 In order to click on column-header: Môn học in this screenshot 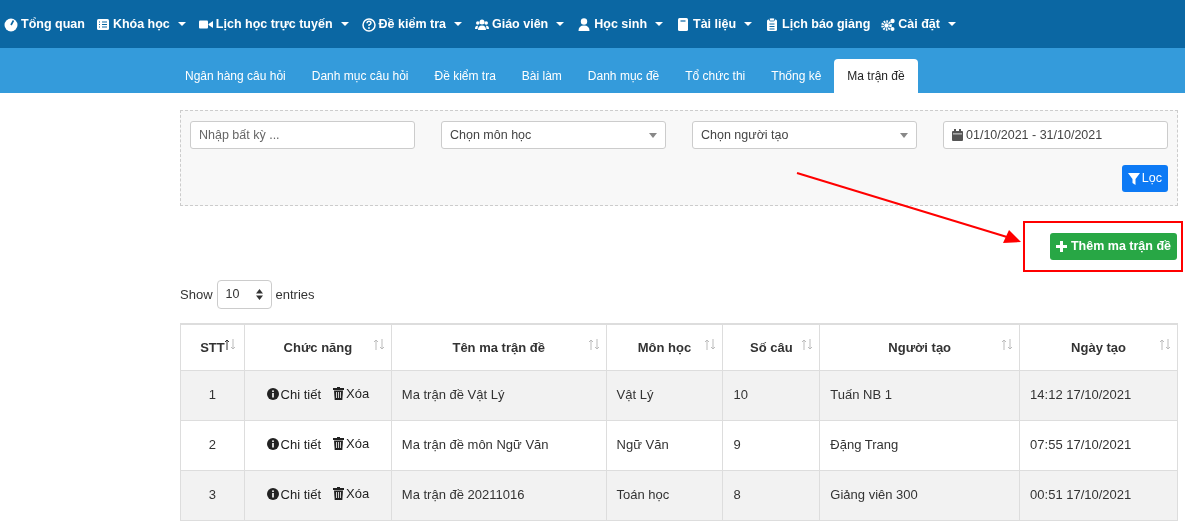, I will do `click(664, 347)`.